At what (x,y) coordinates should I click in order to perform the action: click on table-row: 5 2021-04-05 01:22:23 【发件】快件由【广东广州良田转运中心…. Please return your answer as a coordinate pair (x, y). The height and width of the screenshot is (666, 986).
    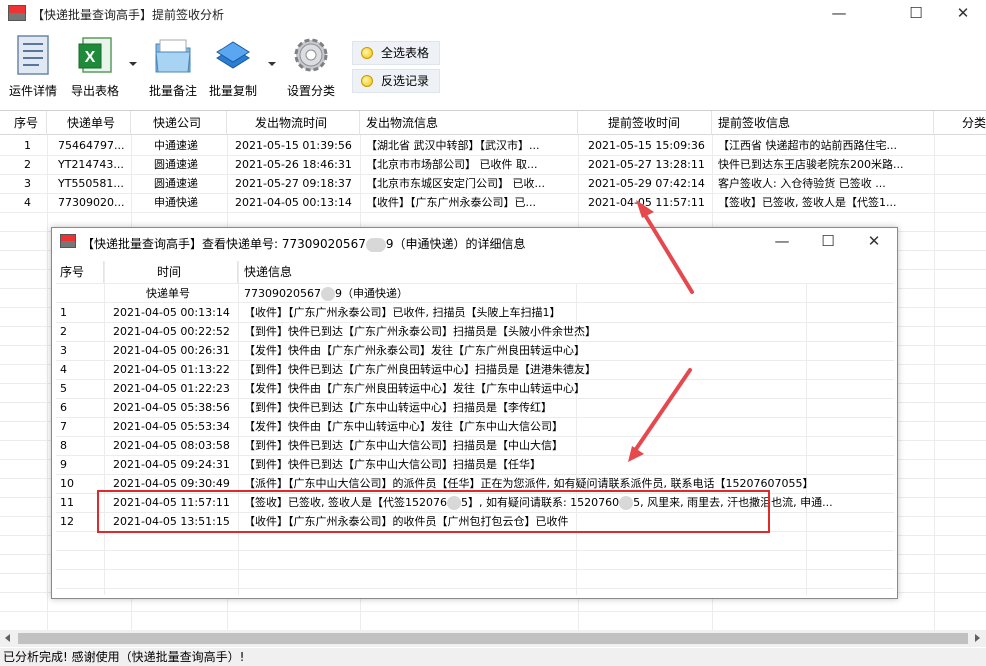
    Looking at the image, I should click on (475, 388).